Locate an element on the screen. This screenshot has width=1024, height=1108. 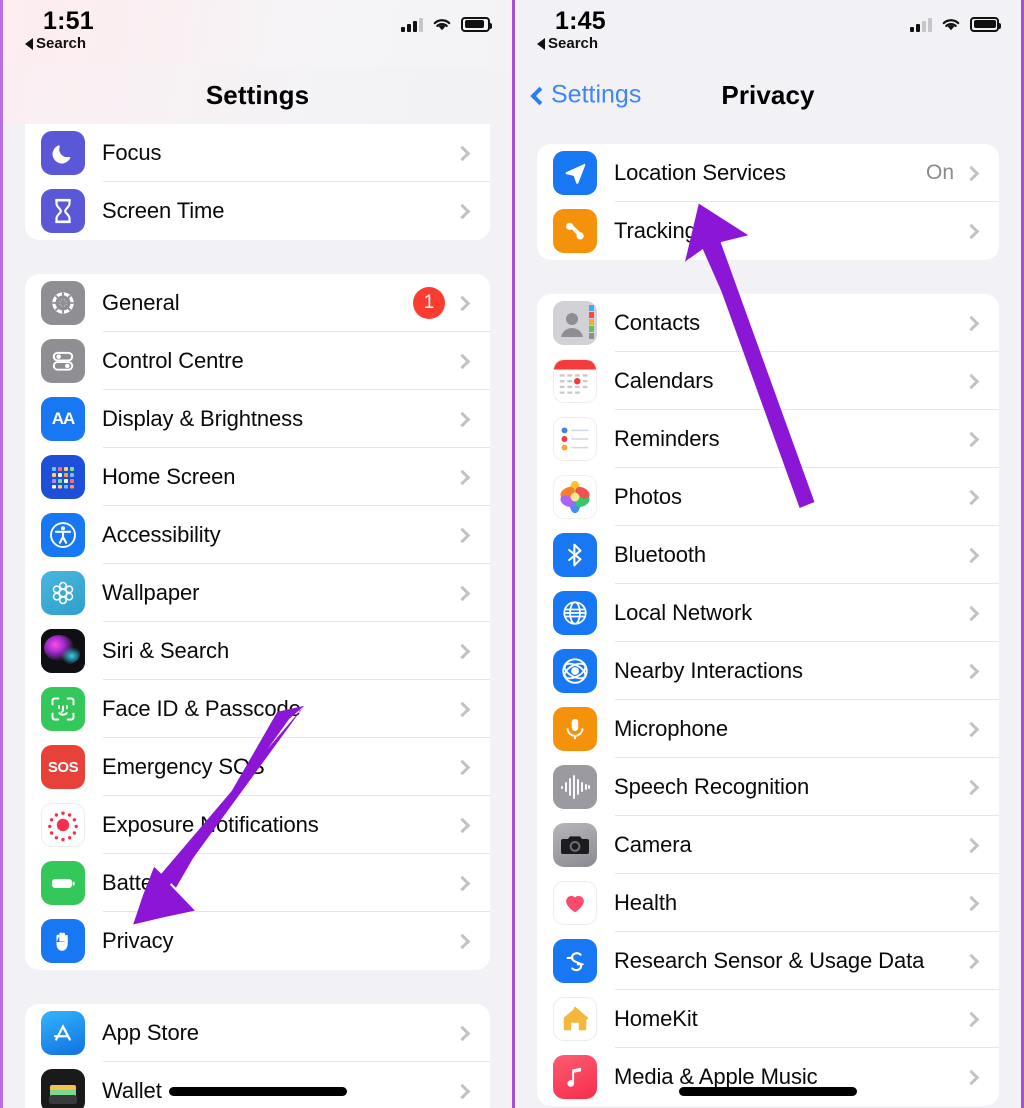
moon-icon is located at coordinates (63, 153).